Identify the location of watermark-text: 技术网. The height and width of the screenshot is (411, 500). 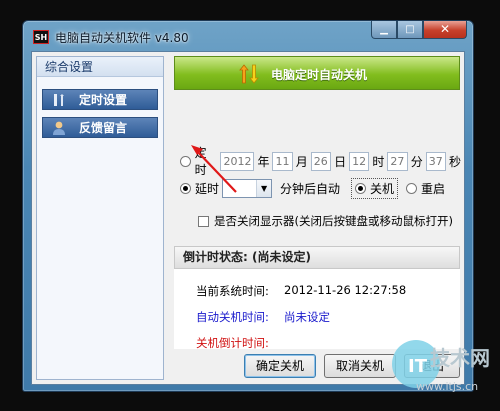
(460, 358).